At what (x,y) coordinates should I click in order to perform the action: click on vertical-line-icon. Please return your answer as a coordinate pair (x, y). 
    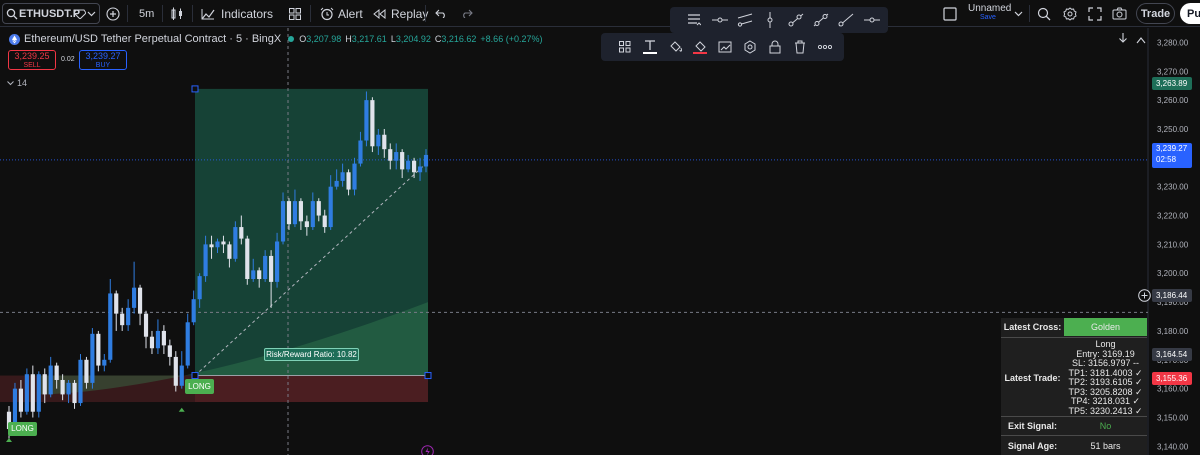
    Looking at the image, I should click on (770, 20).